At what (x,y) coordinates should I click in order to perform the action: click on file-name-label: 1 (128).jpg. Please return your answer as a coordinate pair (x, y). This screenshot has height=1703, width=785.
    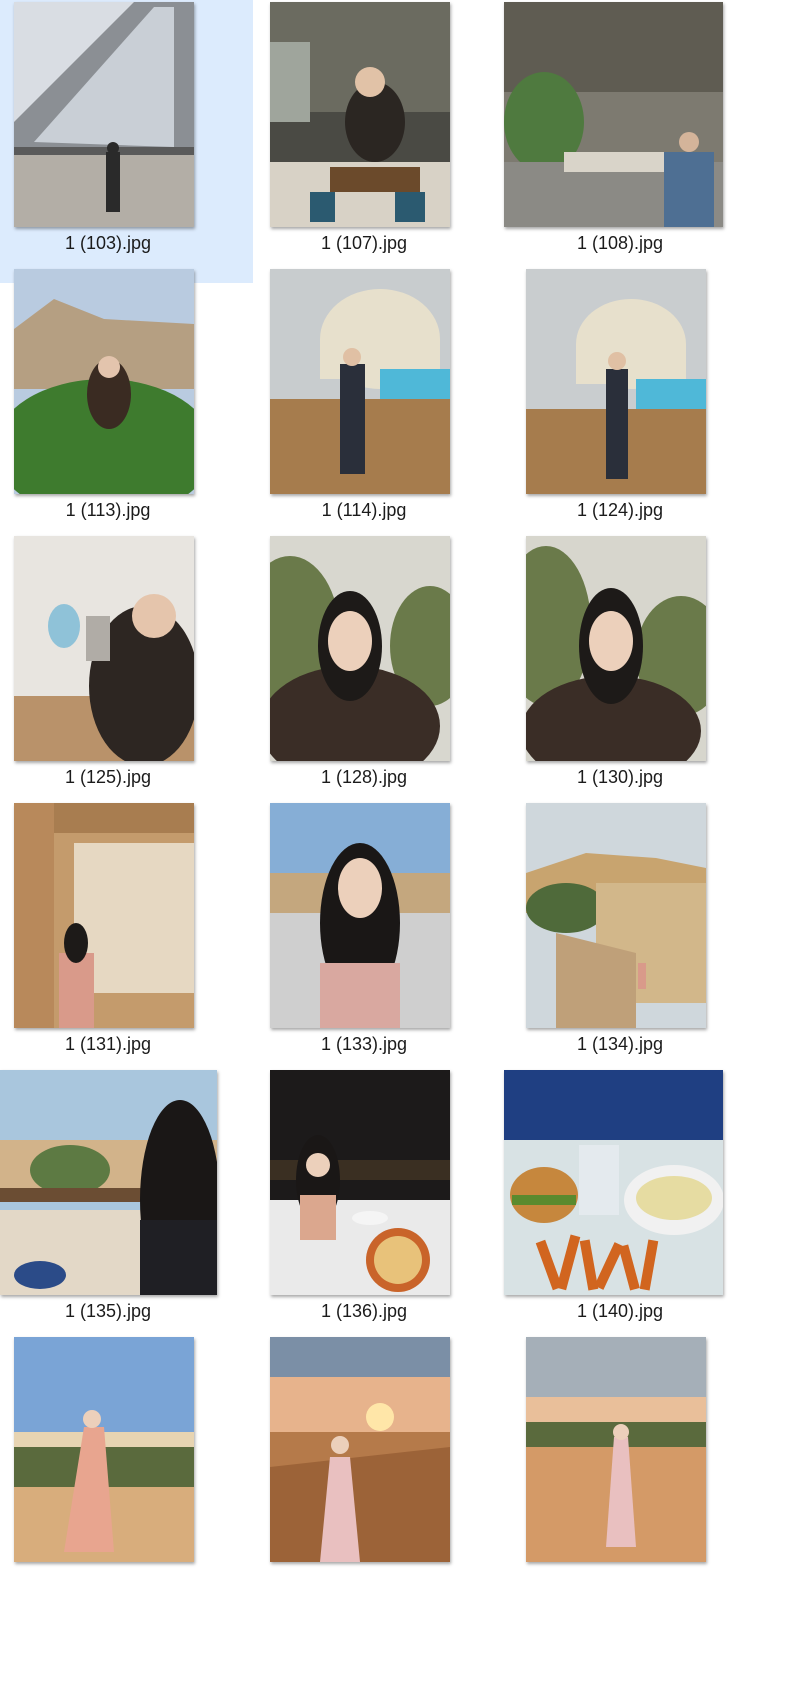
    Looking at the image, I should click on (364, 777).